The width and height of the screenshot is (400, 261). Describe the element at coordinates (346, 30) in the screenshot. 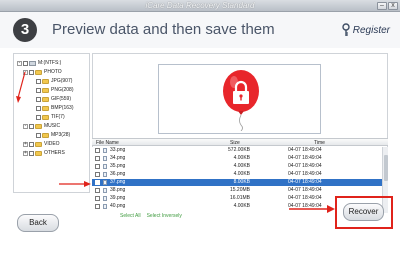

I see `key-icon` at that location.